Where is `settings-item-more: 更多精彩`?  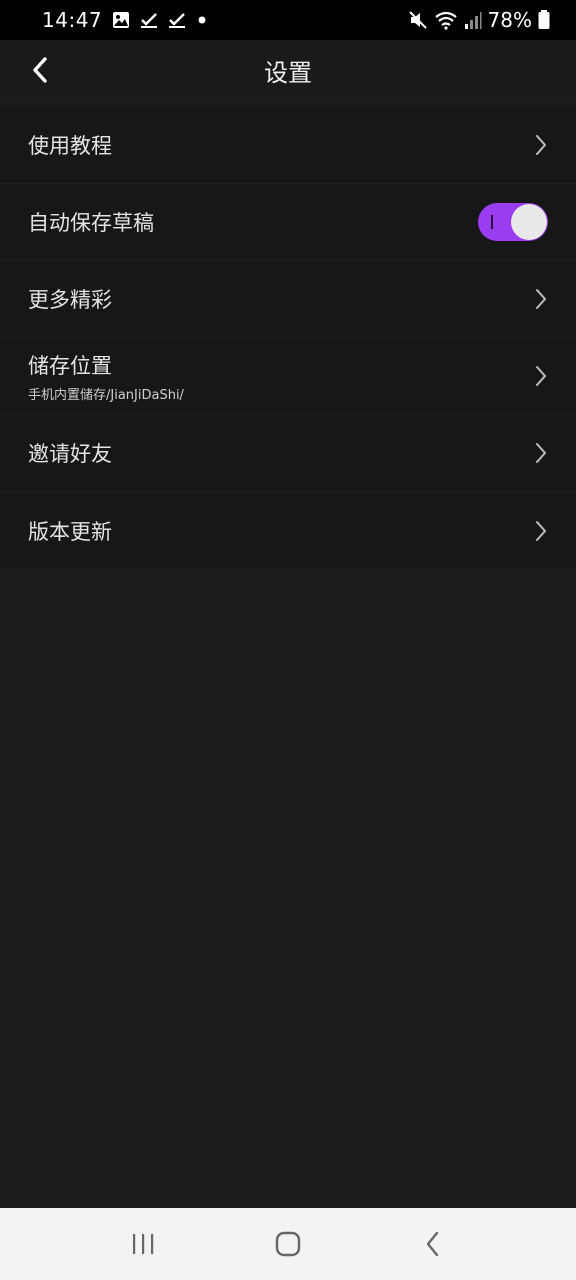 settings-item-more: 更多精彩 is located at coordinates (288, 299).